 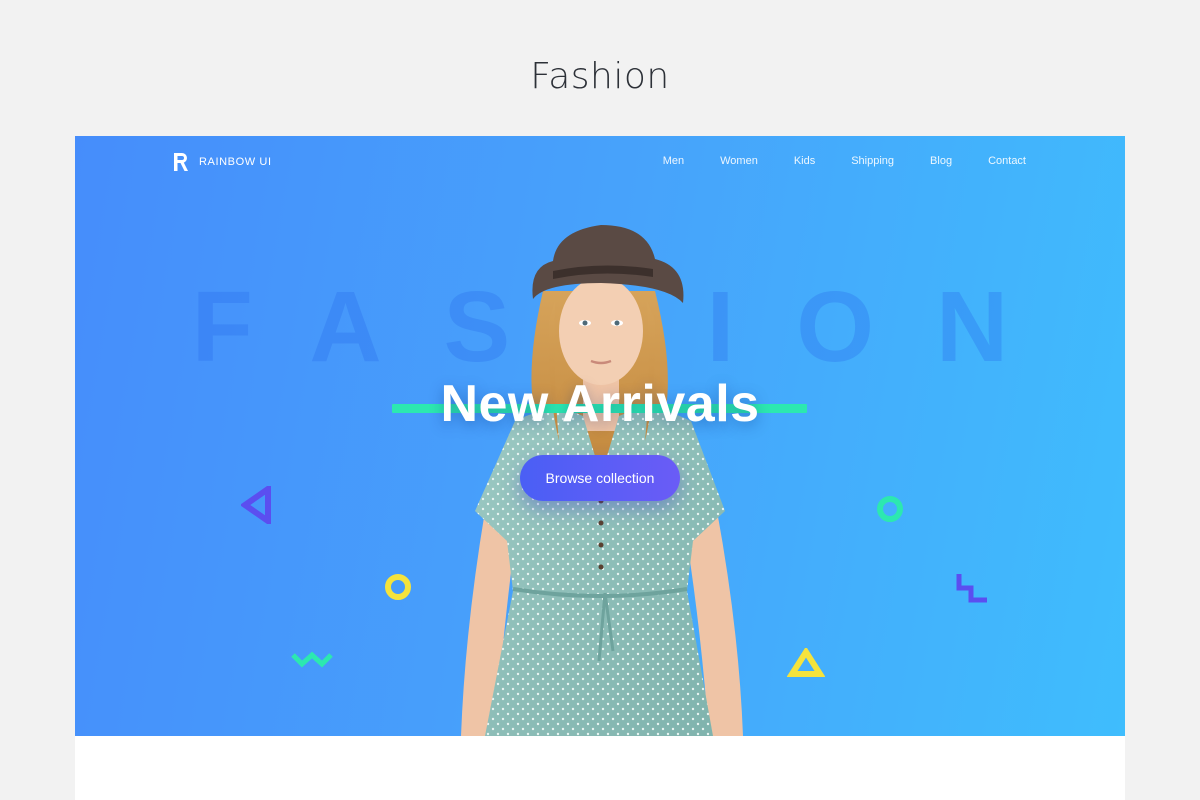 I want to click on steps-icon, so click(x=971, y=588).